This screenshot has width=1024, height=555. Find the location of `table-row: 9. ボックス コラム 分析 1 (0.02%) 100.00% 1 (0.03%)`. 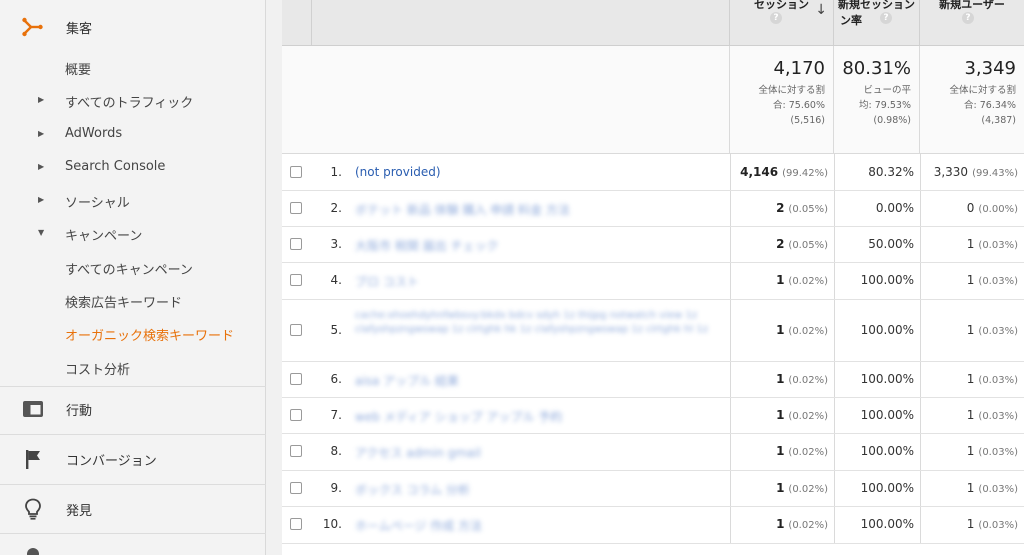

table-row: 9. ボックス コラム 分析 1 (0.02%) 100.00% 1 (0.03%) is located at coordinates (653, 489).